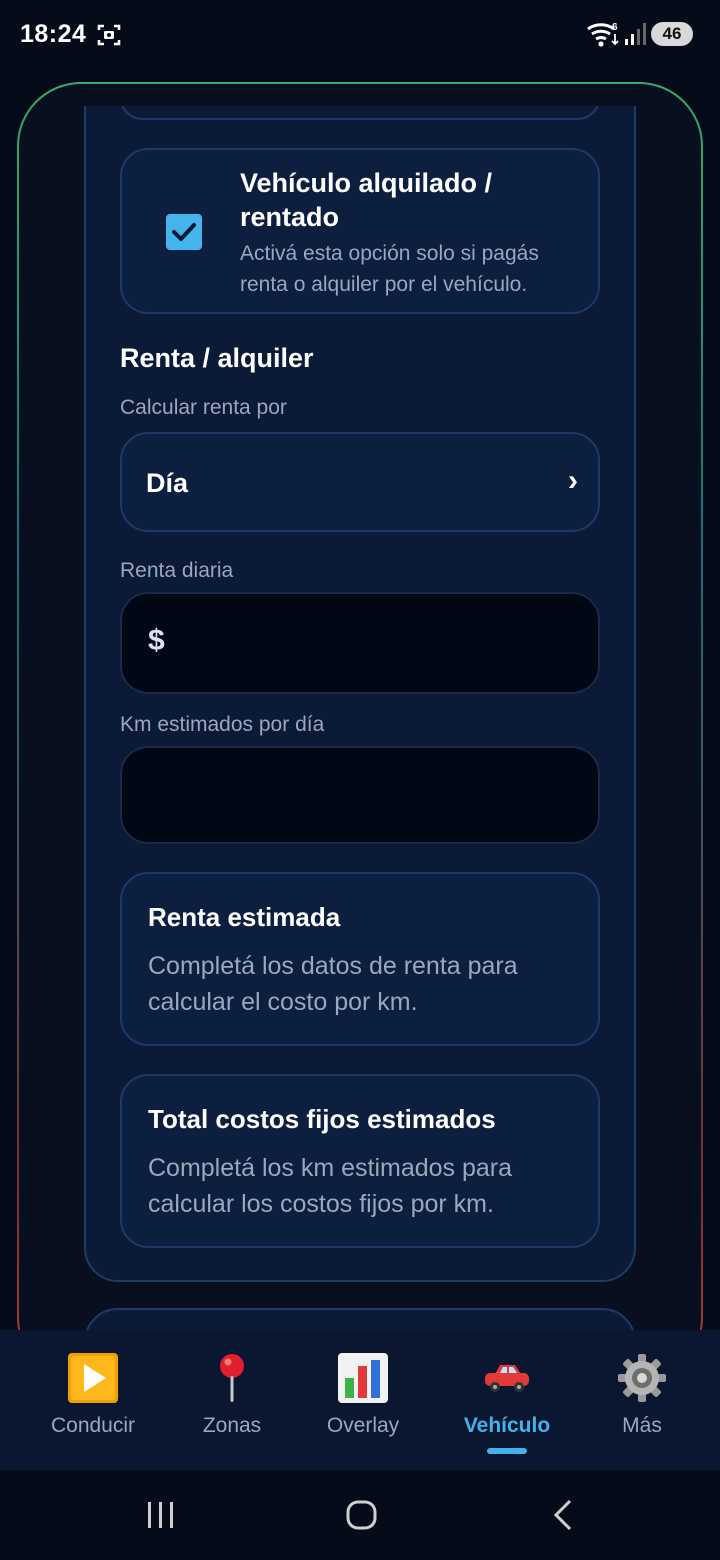 The width and height of the screenshot is (720, 1560). I want to click on system-nav-bar, so click(360, 1515).